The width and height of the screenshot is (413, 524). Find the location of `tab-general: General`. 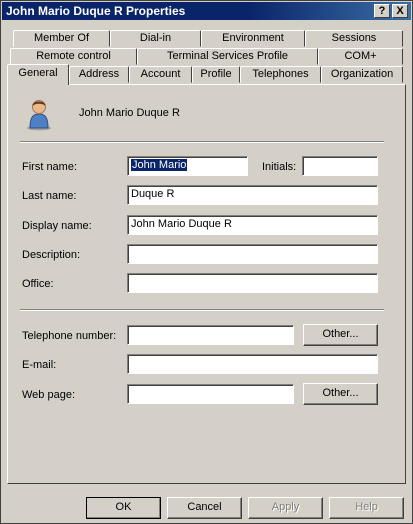

tab-general: General is located at coordinates (38, 74).